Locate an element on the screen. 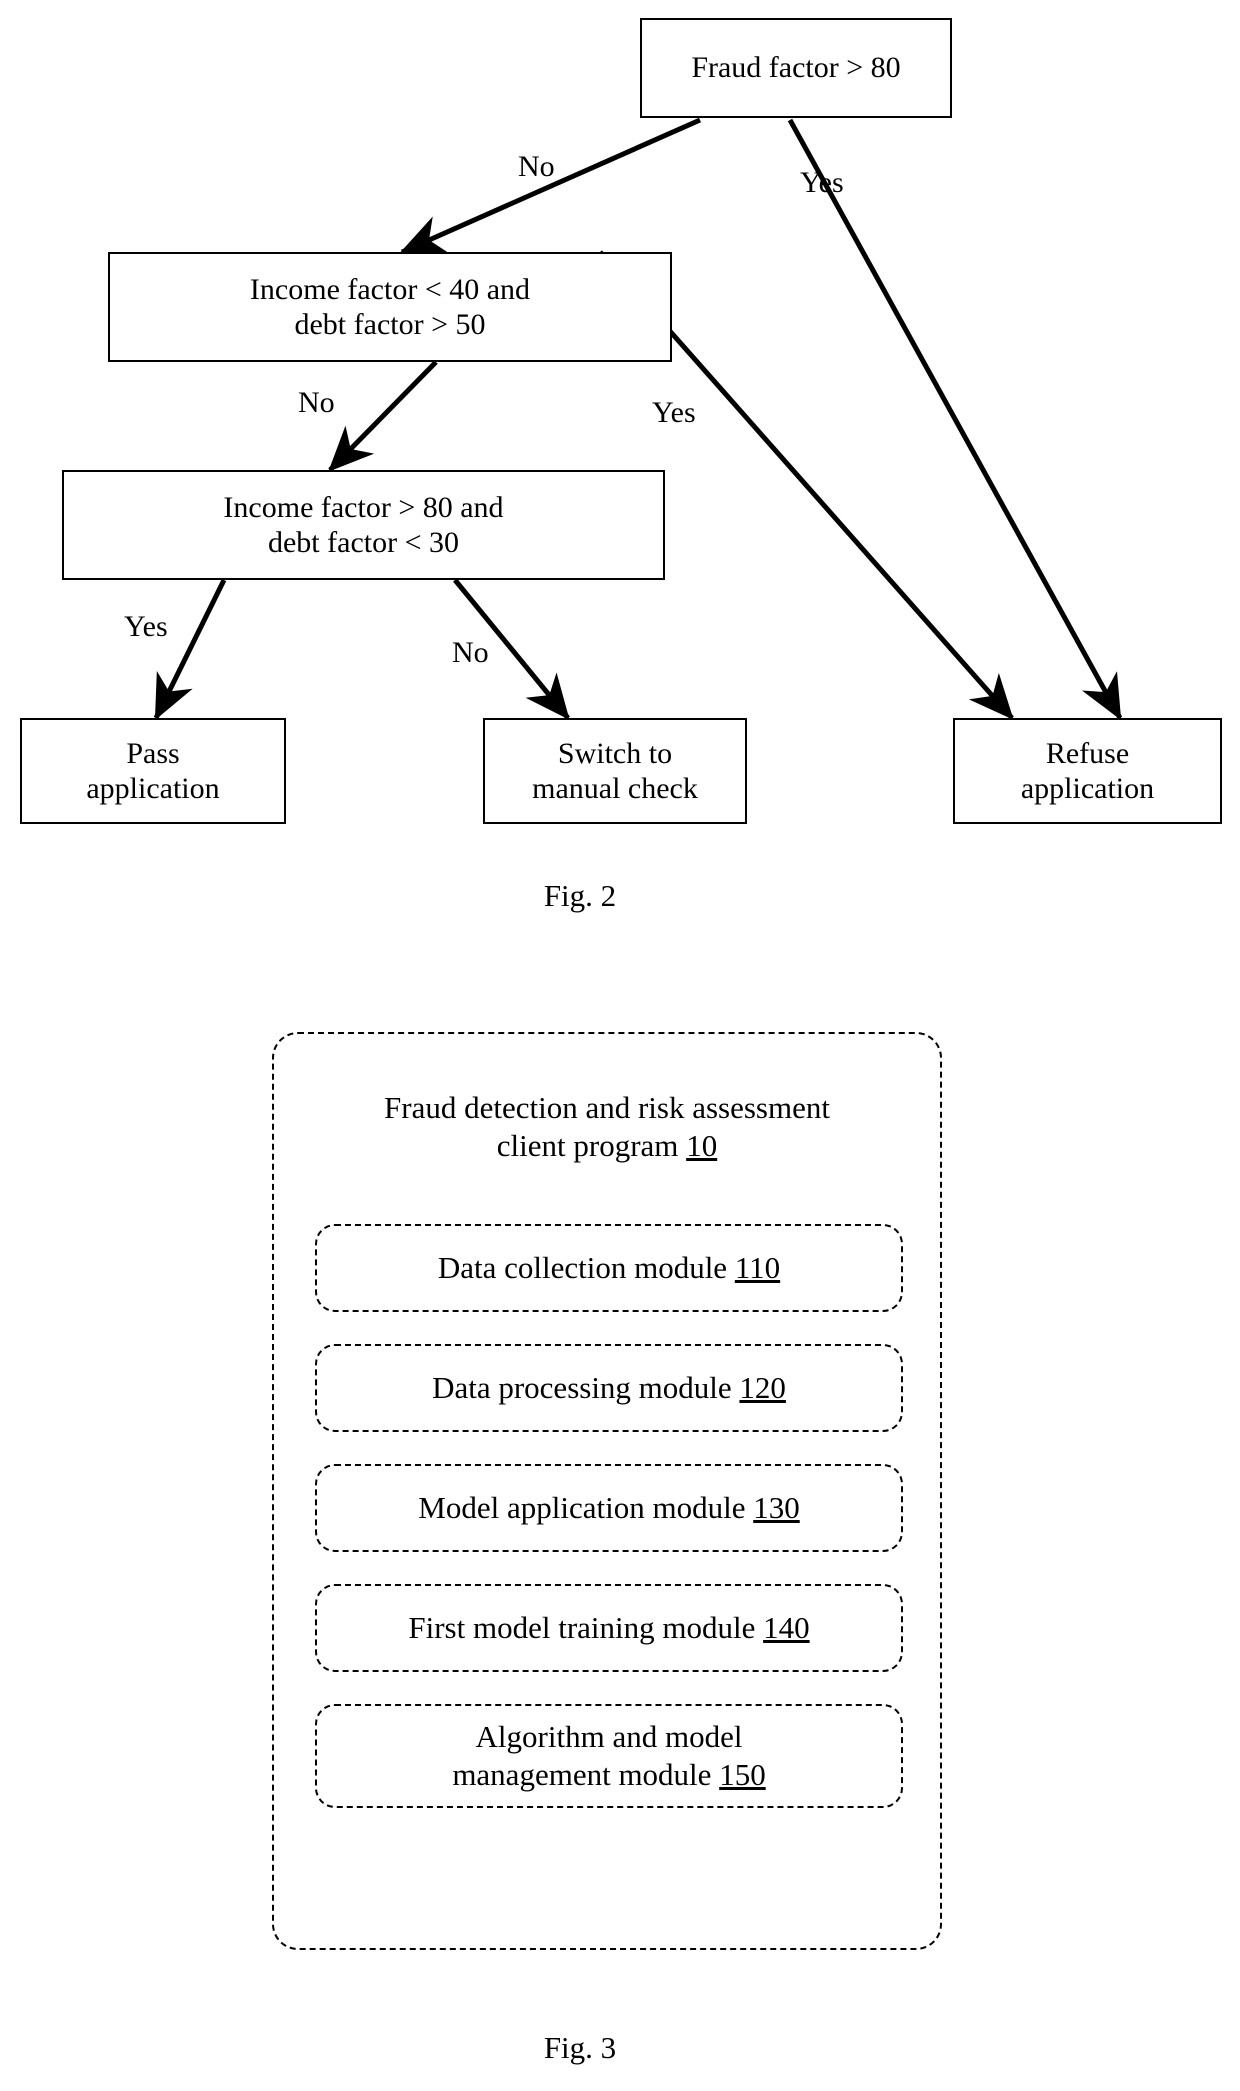 This screenshot has width=1240, height=2091. edge-label-d3-yes: Yes is located at coordinates (146, 626).